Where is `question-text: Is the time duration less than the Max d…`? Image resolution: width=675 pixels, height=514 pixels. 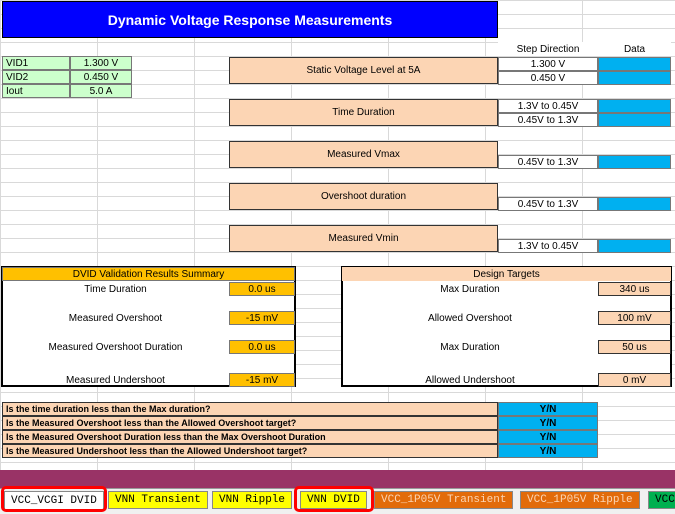 question-text: Is the time duration less than the Max d… is located at coordinates (250, 409).